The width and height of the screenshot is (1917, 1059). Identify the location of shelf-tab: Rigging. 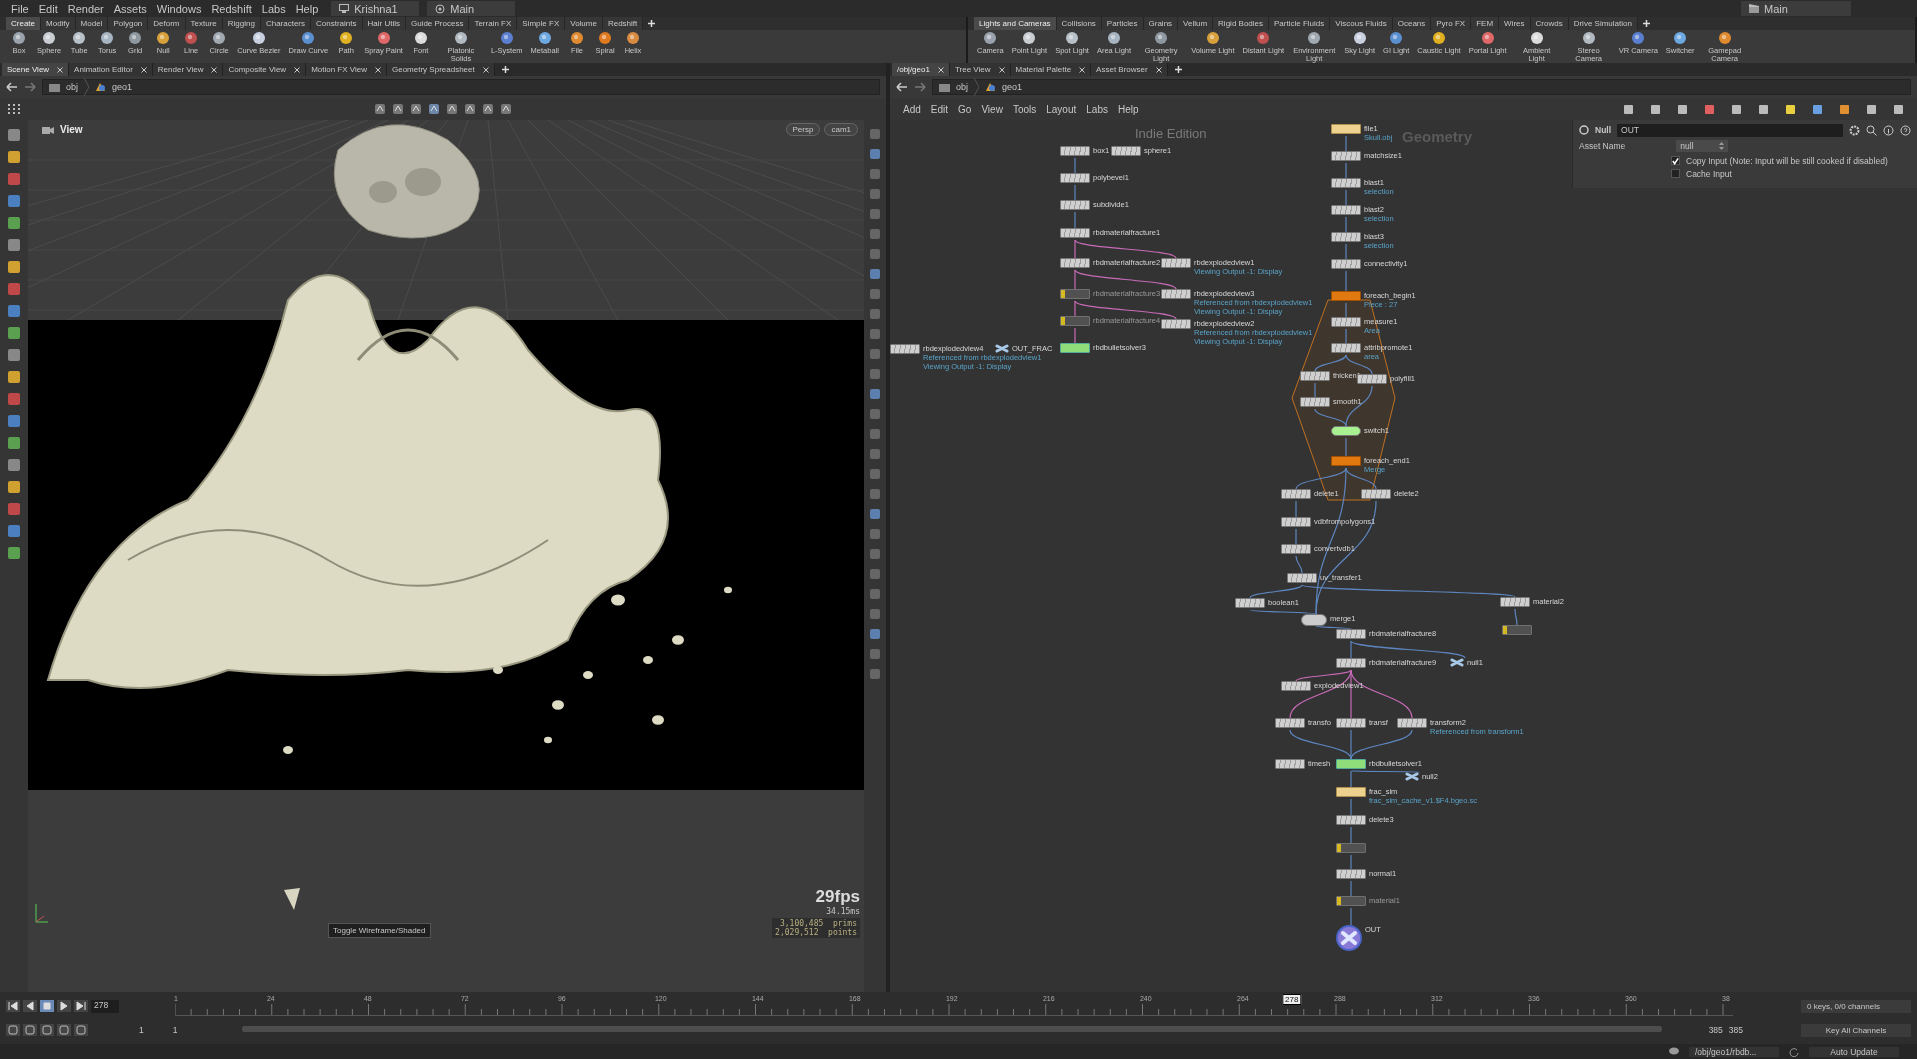
(241, 23).